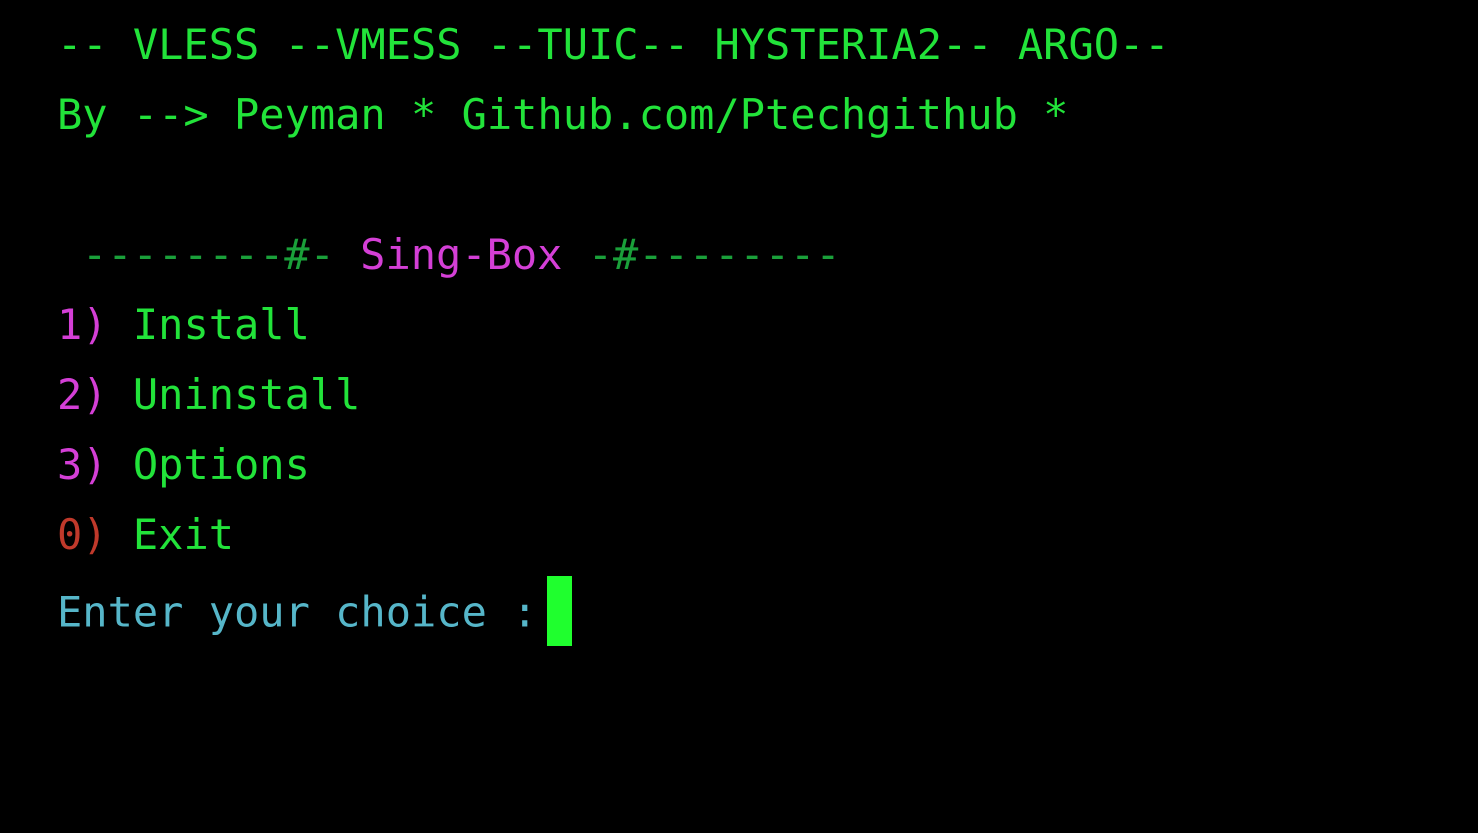 Image resolution: width=1478 pixels, height=833 pixels. Describe the element at coordinates (563, 114) in the screenshot. I see `author-banner: By --> Peyman * Github.com/Ptechgithub *` at that location.